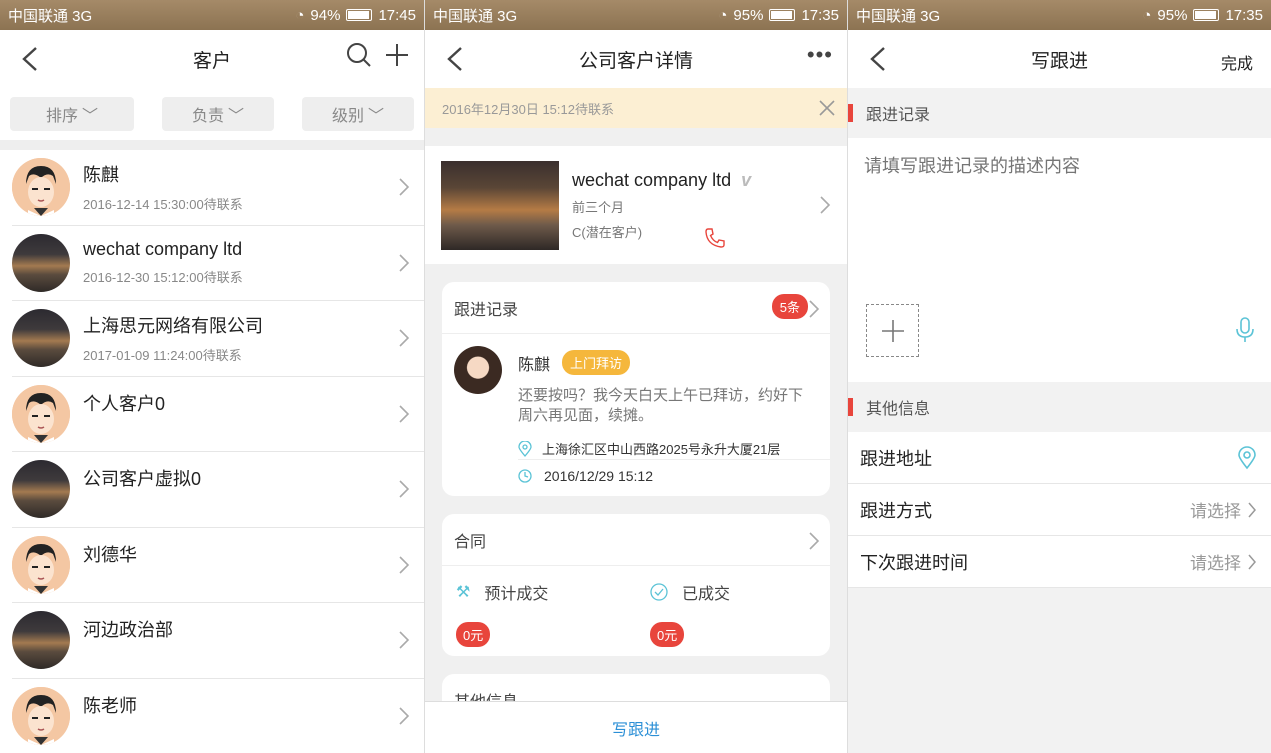 This screenshot has width=1271, height=753. Describe the element at coordinates (1215, 563) in the screenshot. I see `info-row-value-text: 请选择` at that location.